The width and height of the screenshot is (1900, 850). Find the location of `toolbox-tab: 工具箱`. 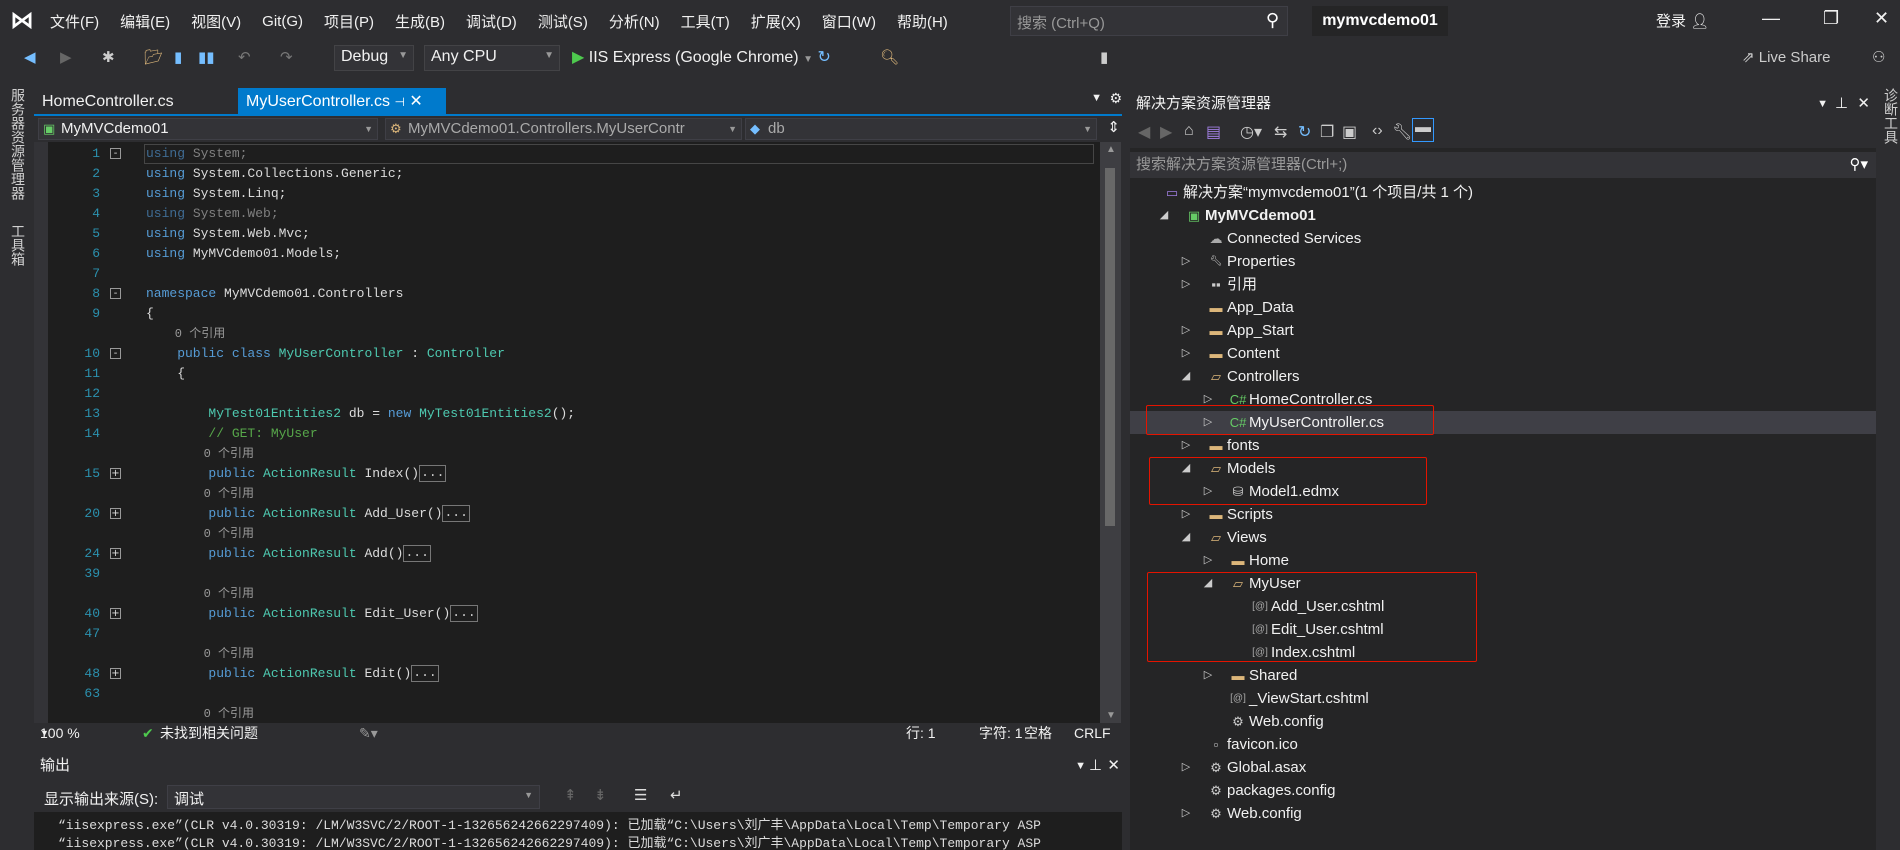

toolbox-tab: 工具箱 is located at coordinates (18, 245).